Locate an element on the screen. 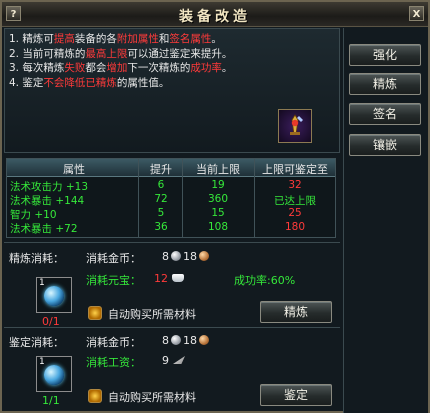  appraise-button: 鉴定 is located at coordinates (296, 395).